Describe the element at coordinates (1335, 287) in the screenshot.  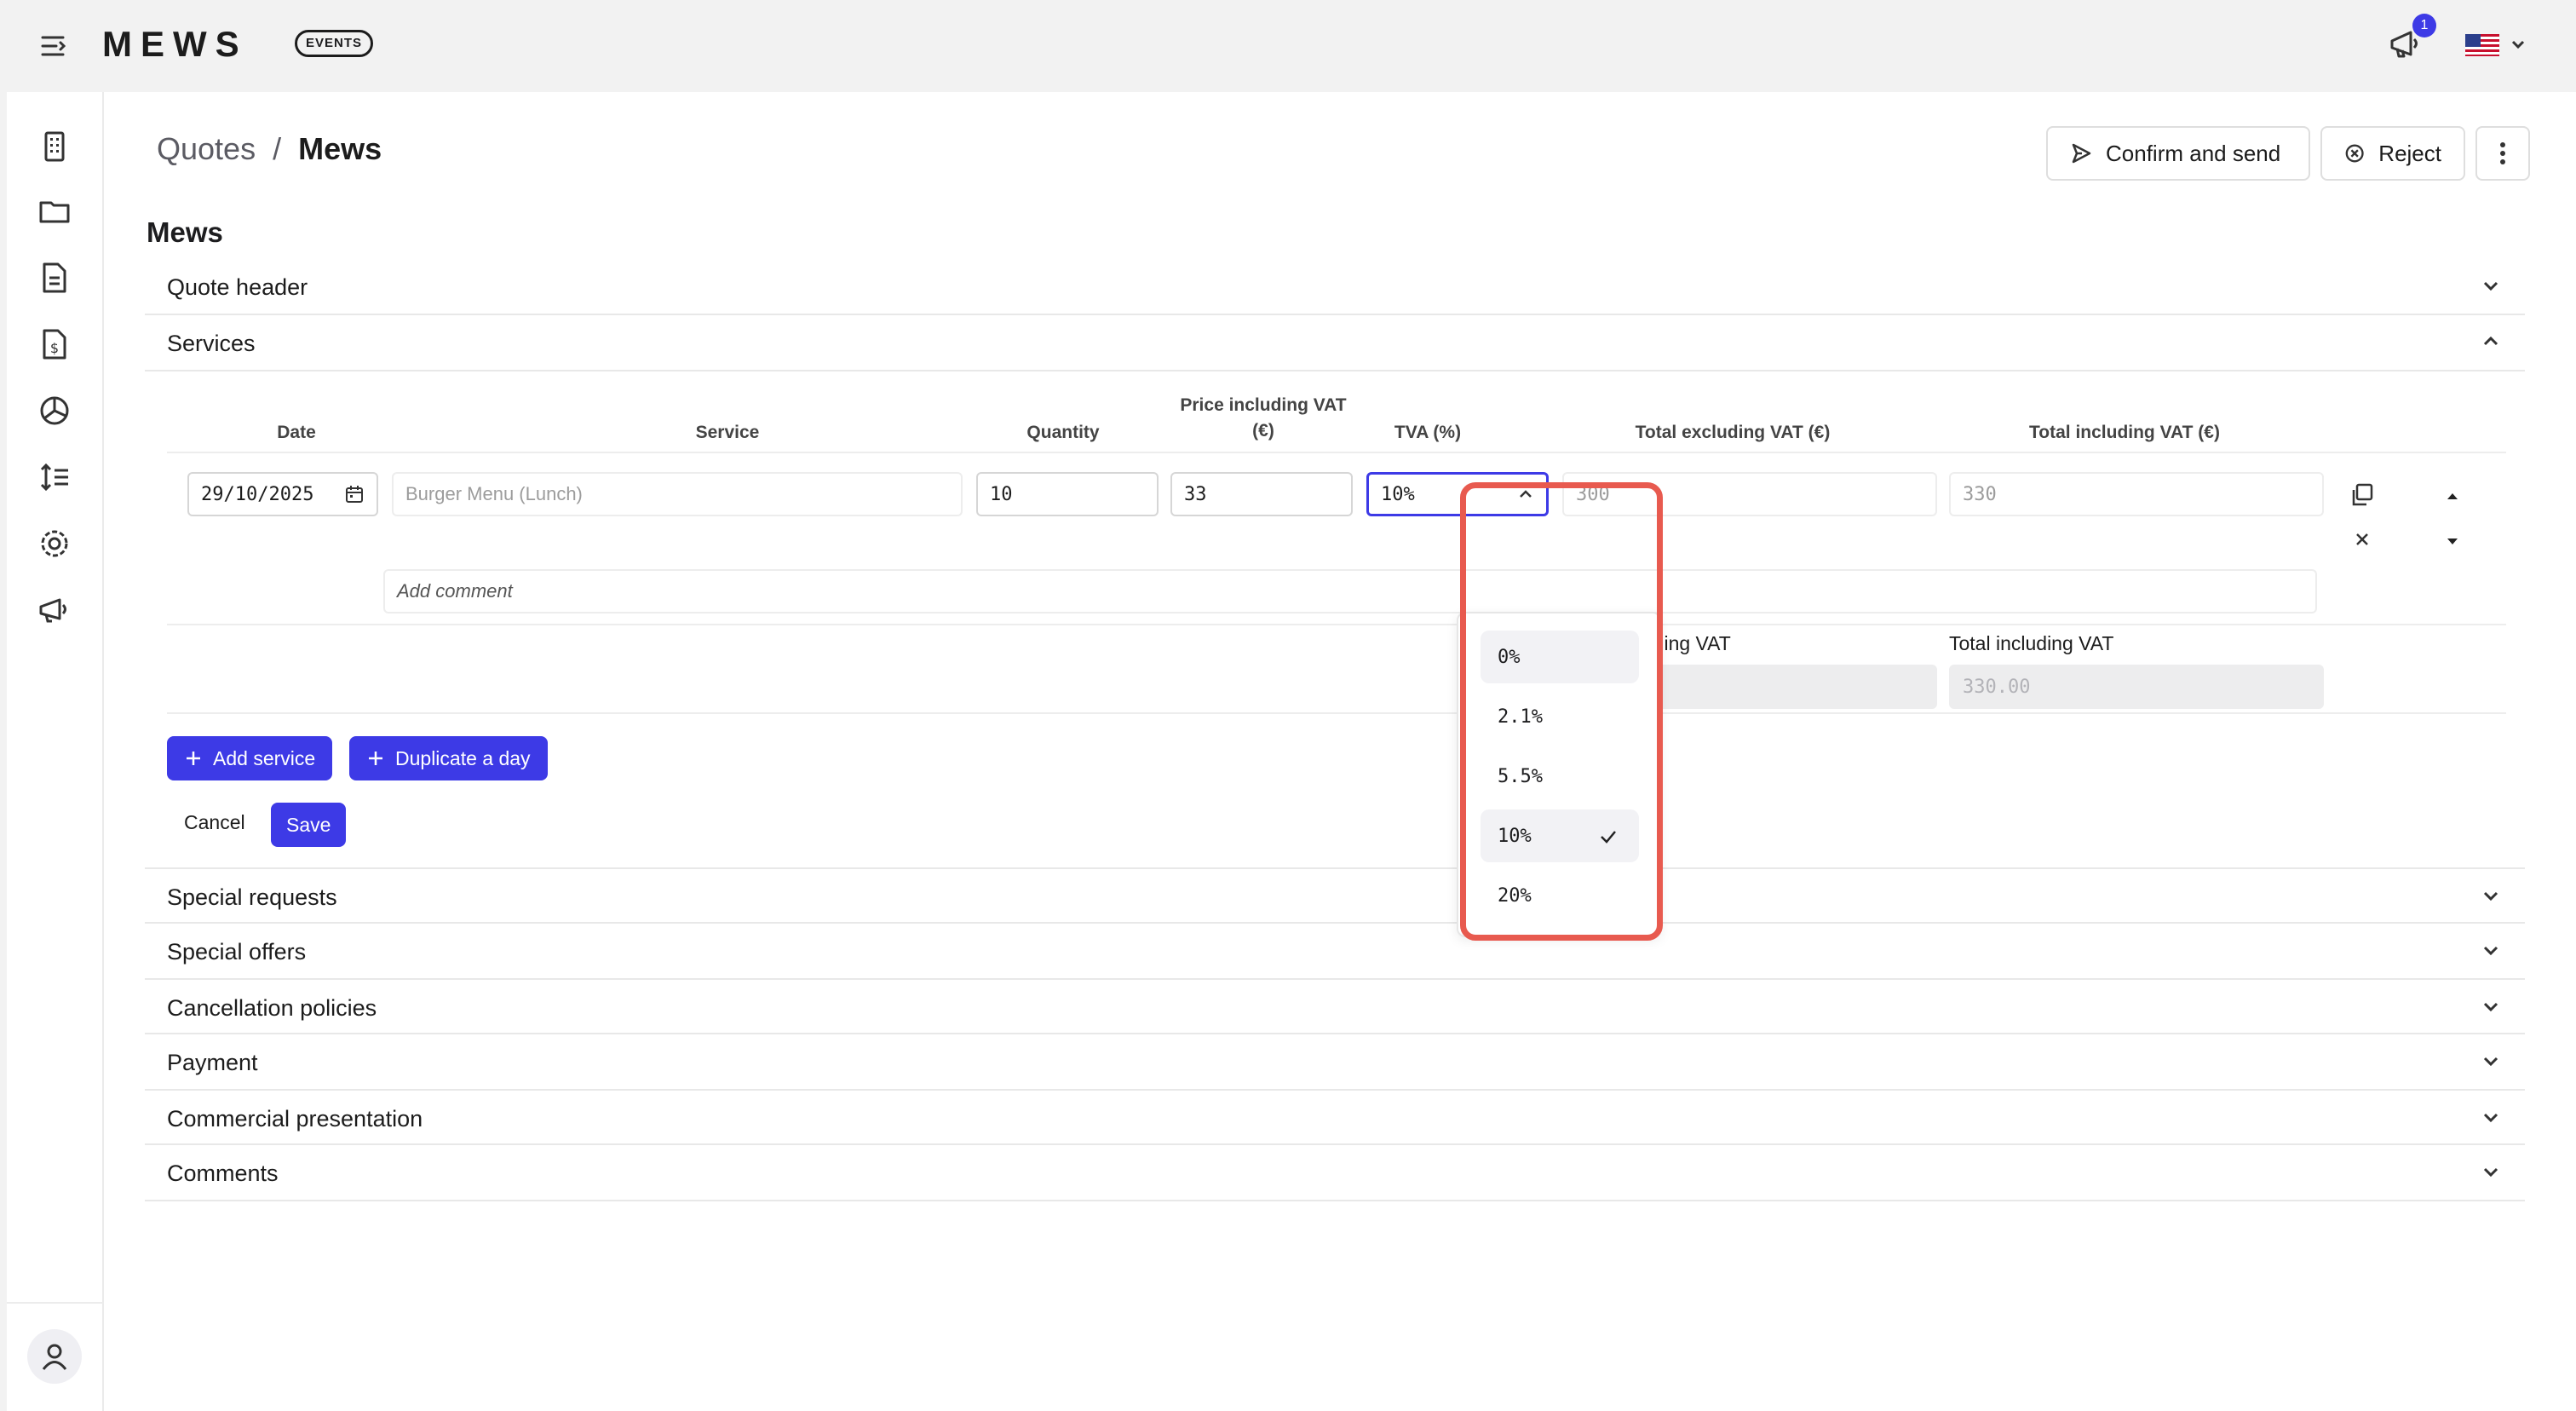
I see `section-quote-header: Quote header` at that location.